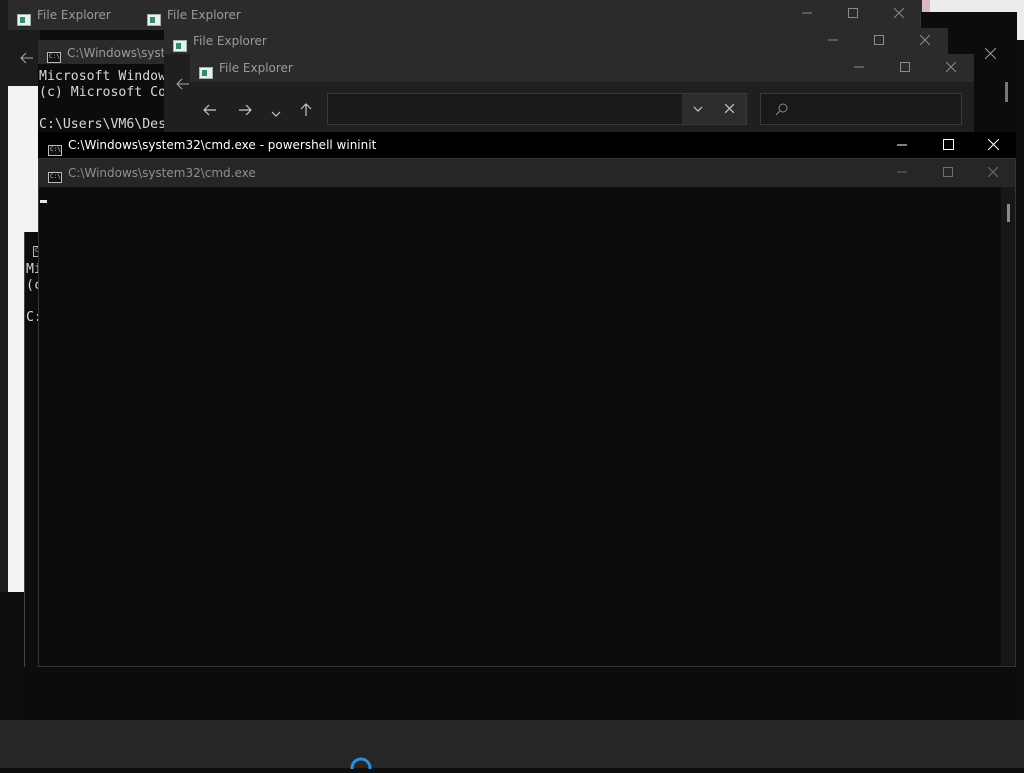 The height and width of the screenshot is (773, 1024). Describe the element at coordinates (1008, 426) in the screenshot. I see `scrollbar-track` at that location.